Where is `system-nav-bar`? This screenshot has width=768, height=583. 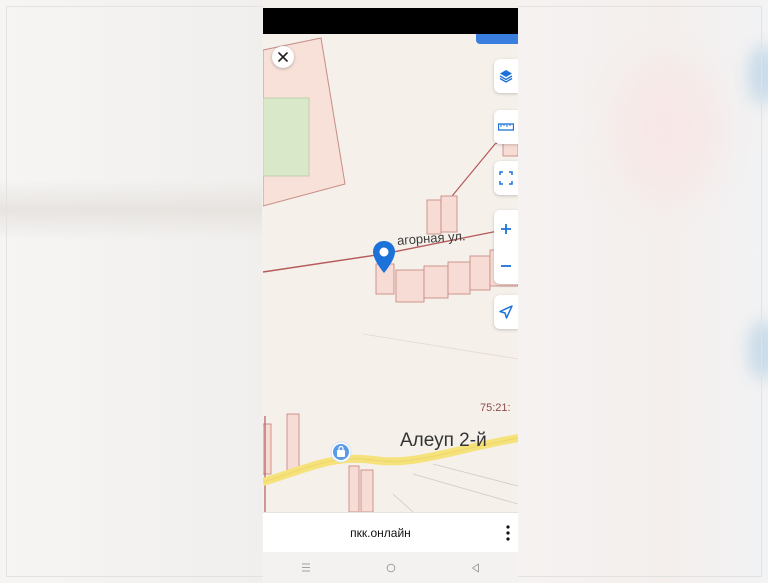 system-nav-bar is located at coordinates (390, 567).